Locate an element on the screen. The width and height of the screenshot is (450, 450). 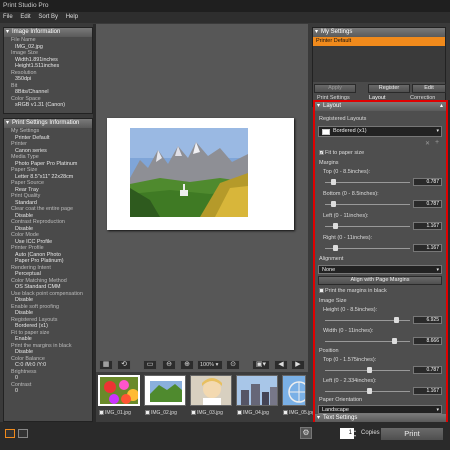
print-margins-black-option: Print the margins in black is located at coordinates (353, 291).